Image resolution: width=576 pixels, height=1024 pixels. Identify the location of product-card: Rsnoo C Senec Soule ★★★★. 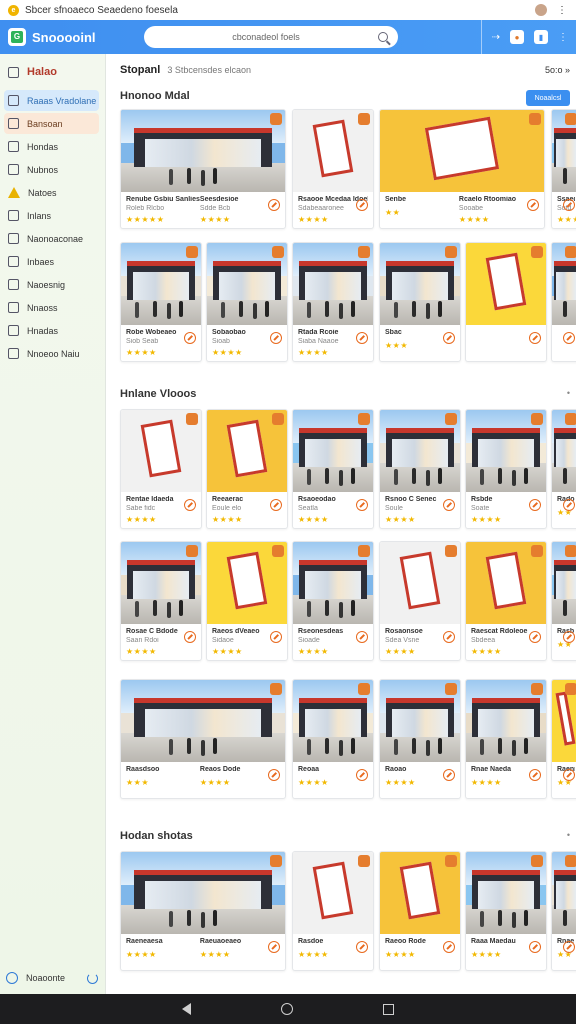
(420, 469).